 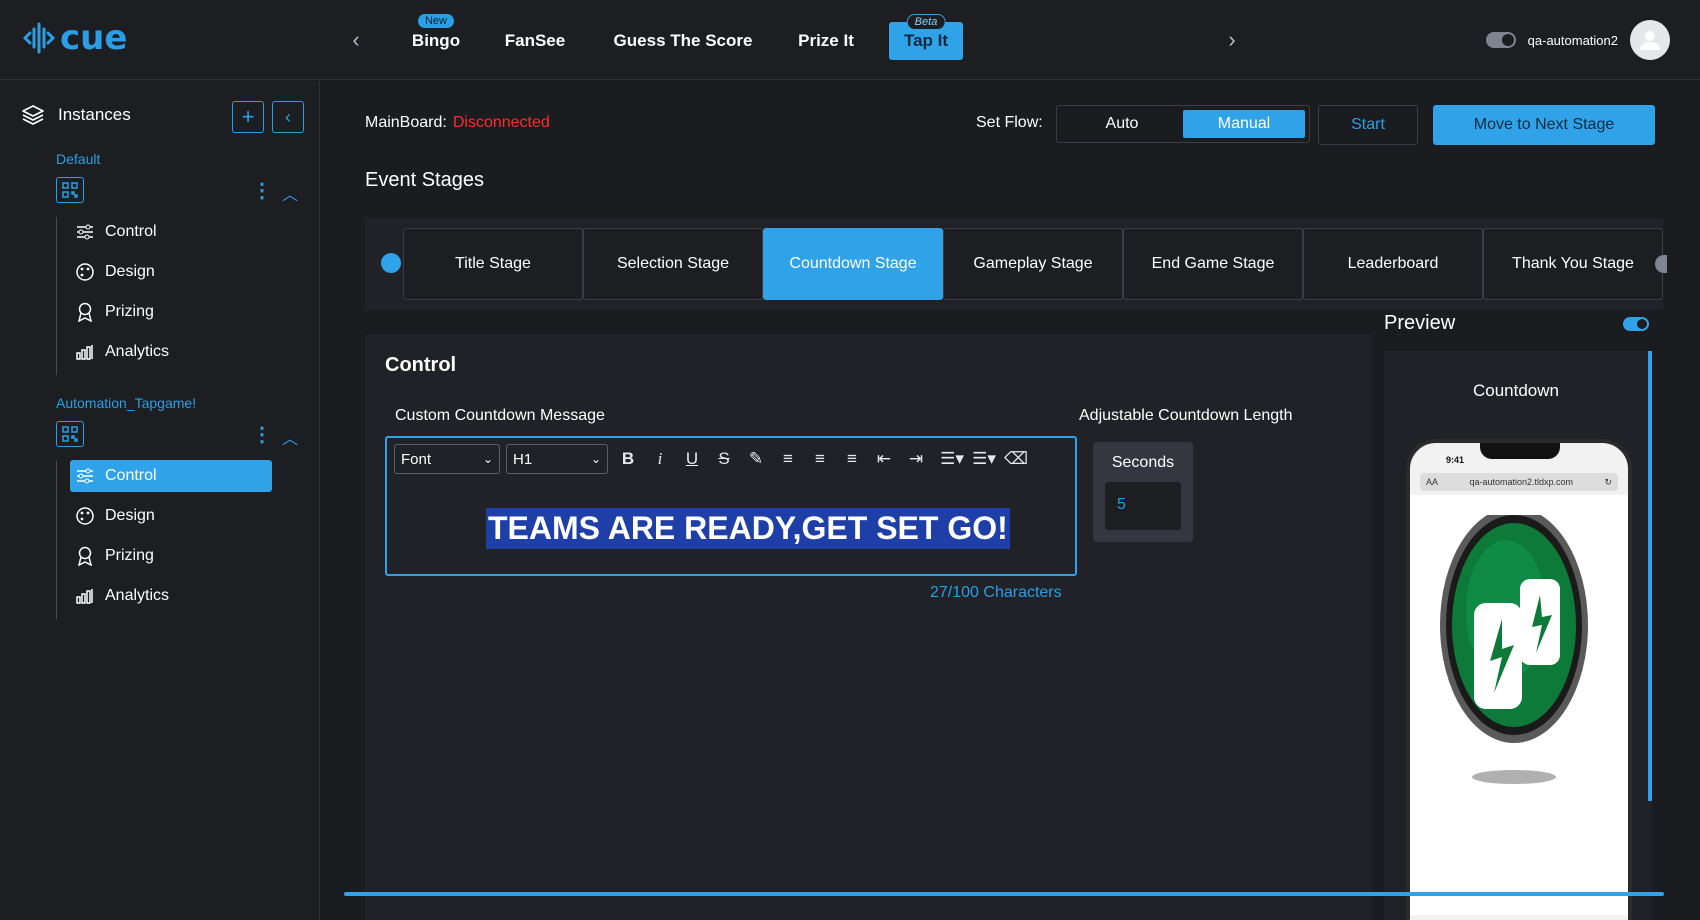 I want to click on theme-toggle, so click(x=1500, y=40).